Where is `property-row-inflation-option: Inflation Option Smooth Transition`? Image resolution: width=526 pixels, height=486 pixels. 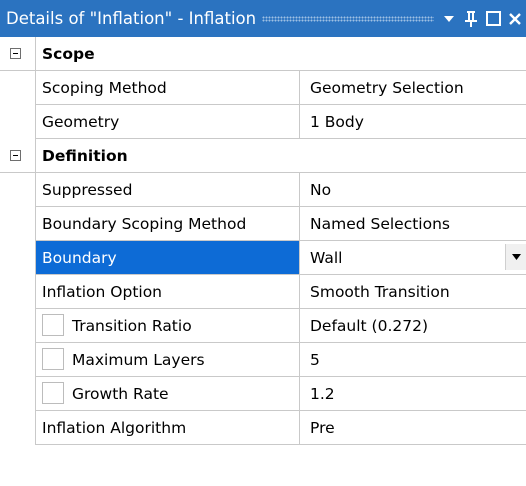 property-row-inflation-option: Inflation Option Smooth Transition is located at coordinates (263, 292).